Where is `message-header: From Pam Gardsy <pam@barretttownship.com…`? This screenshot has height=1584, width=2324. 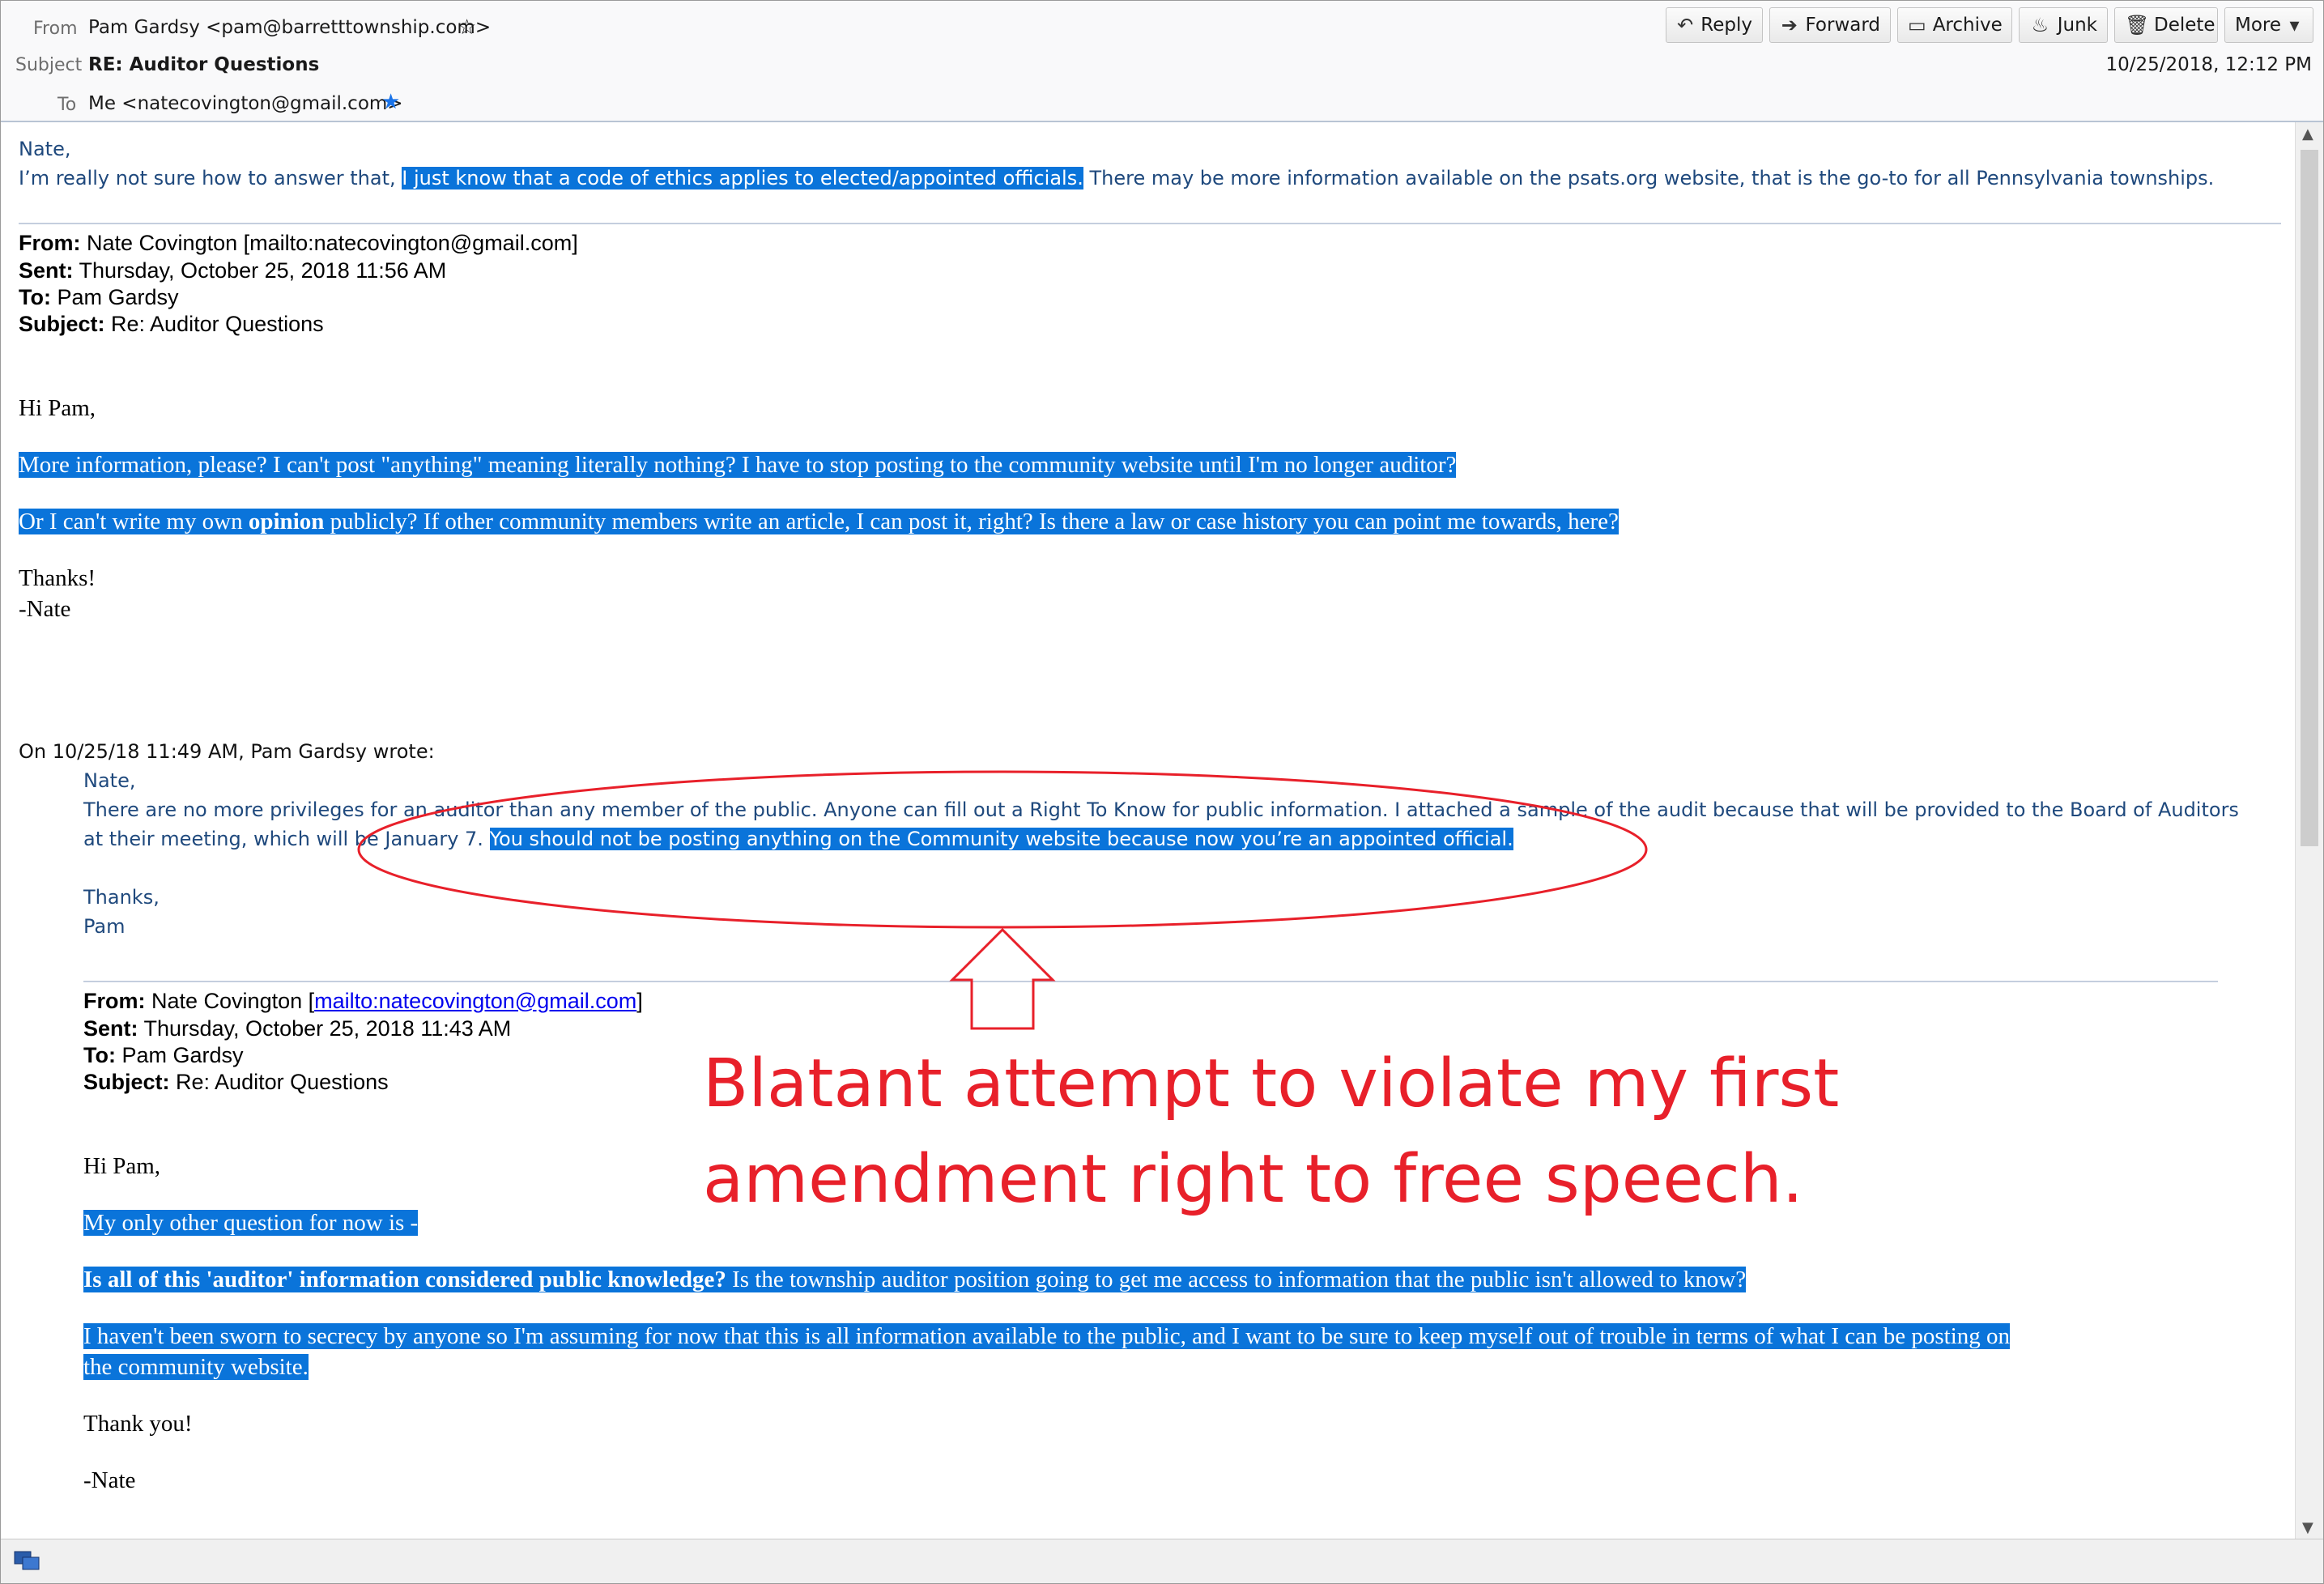 message-header: From Pam Gardsy <pam@barretttownship.com… is located at coordinates (1162, 61).